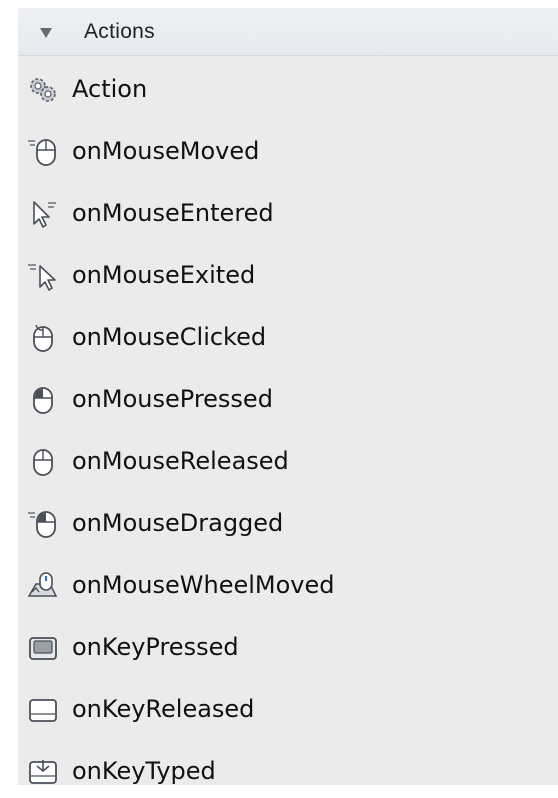 The width and height of the screenshot is (558, 798). Describe the element at coordinates (180, 461) in the screenshot. I see `item-label: onMouseReleased` at that location.